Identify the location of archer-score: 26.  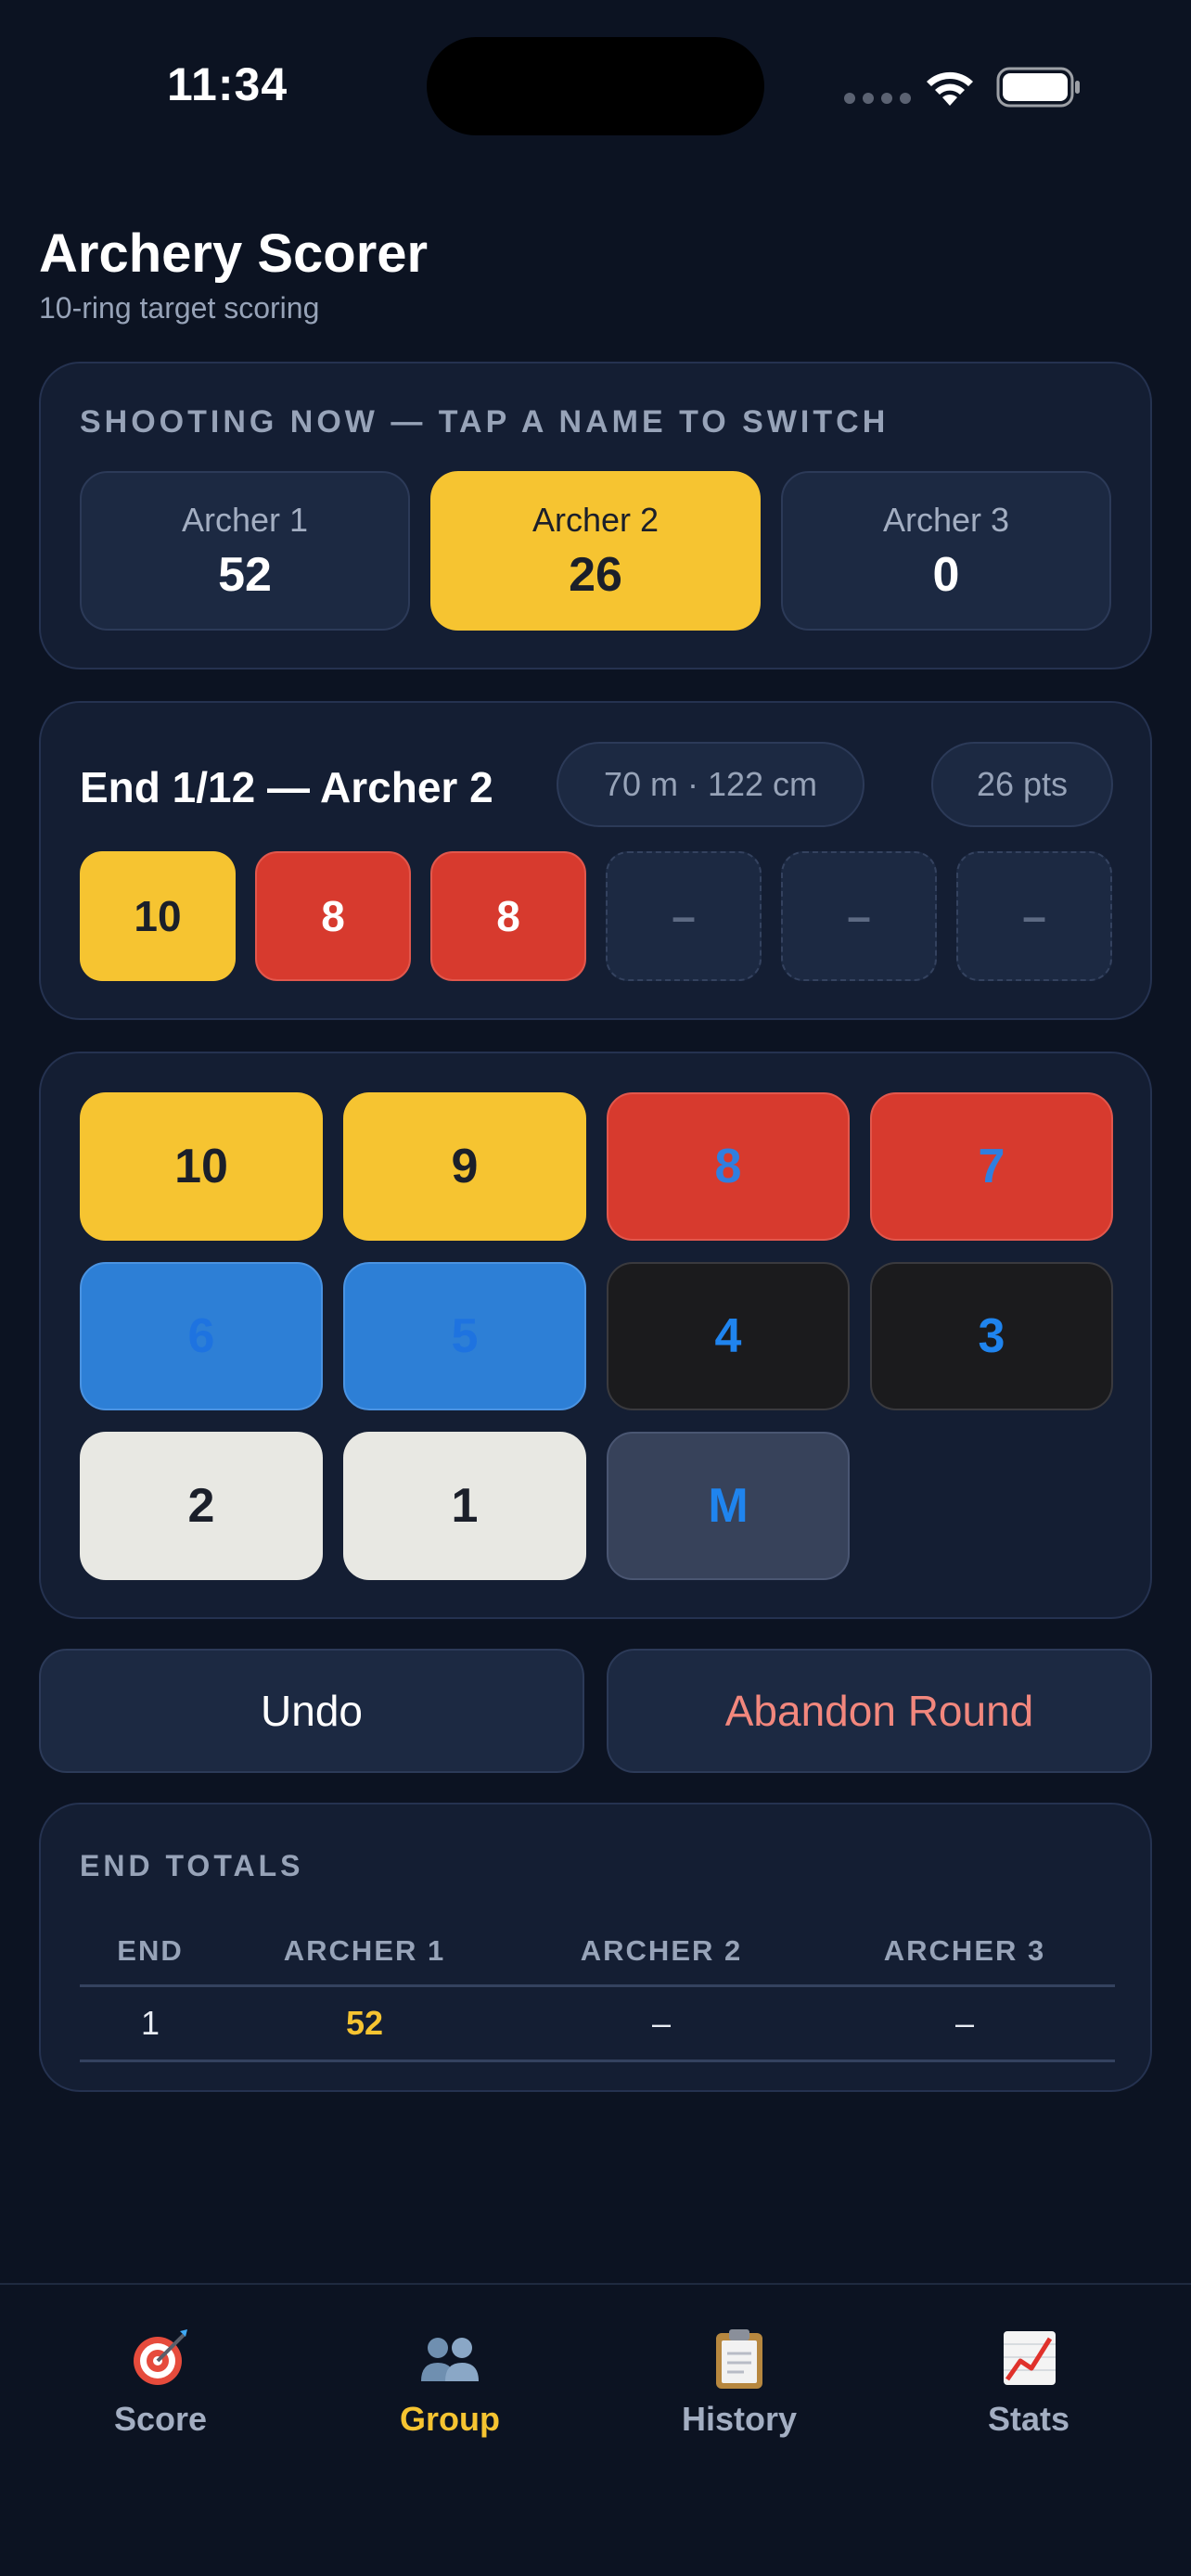
(595, 575).